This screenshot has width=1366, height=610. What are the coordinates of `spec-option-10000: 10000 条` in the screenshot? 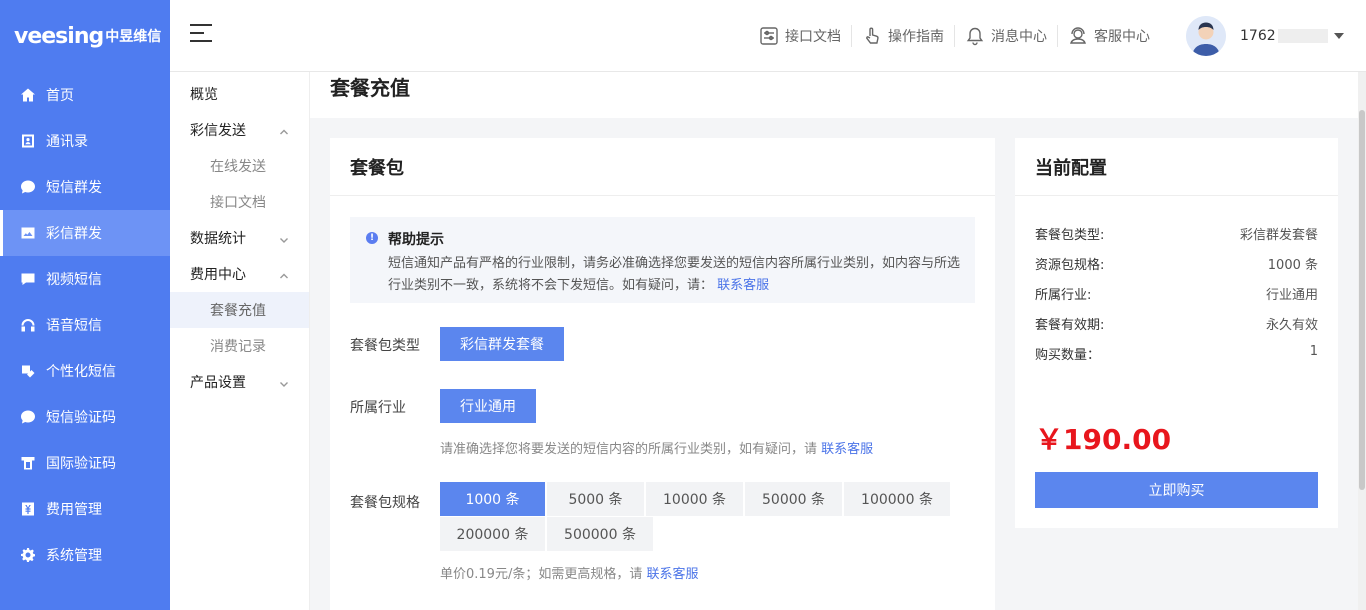 It's located at (694, 499).